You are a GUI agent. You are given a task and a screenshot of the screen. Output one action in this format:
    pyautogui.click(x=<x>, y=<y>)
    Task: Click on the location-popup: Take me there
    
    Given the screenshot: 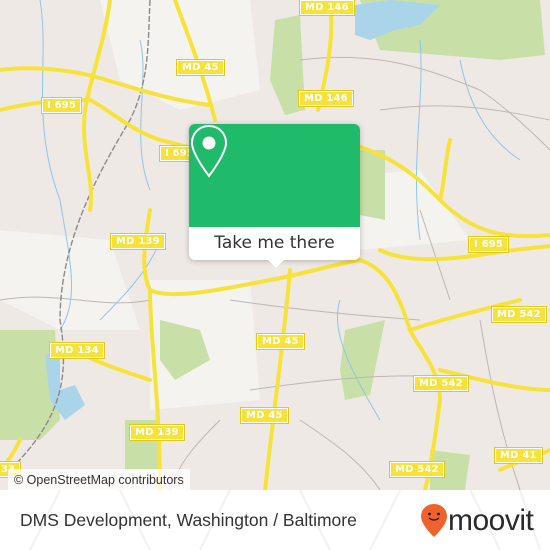 What is the action you would take?
    pyautogui.click(x=274, y=196)
    